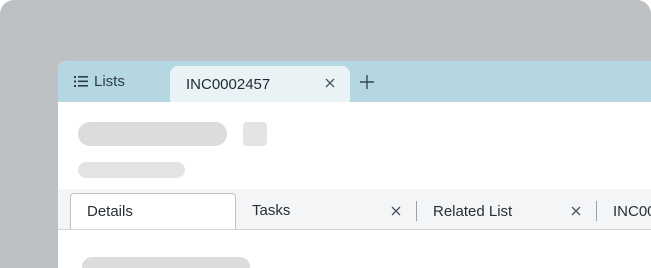  I want to click on tab-tasks-label: Tasks, so click(271, 210).